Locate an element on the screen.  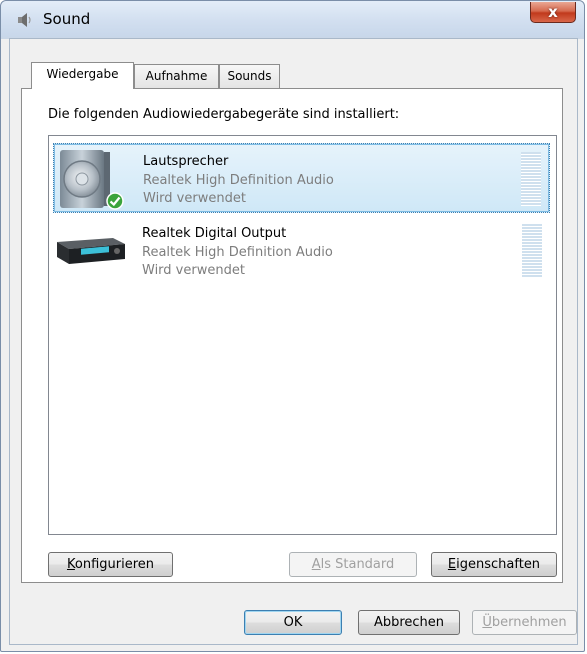
set-default-button-label: Als Standard is located at coordinates (353, 564).